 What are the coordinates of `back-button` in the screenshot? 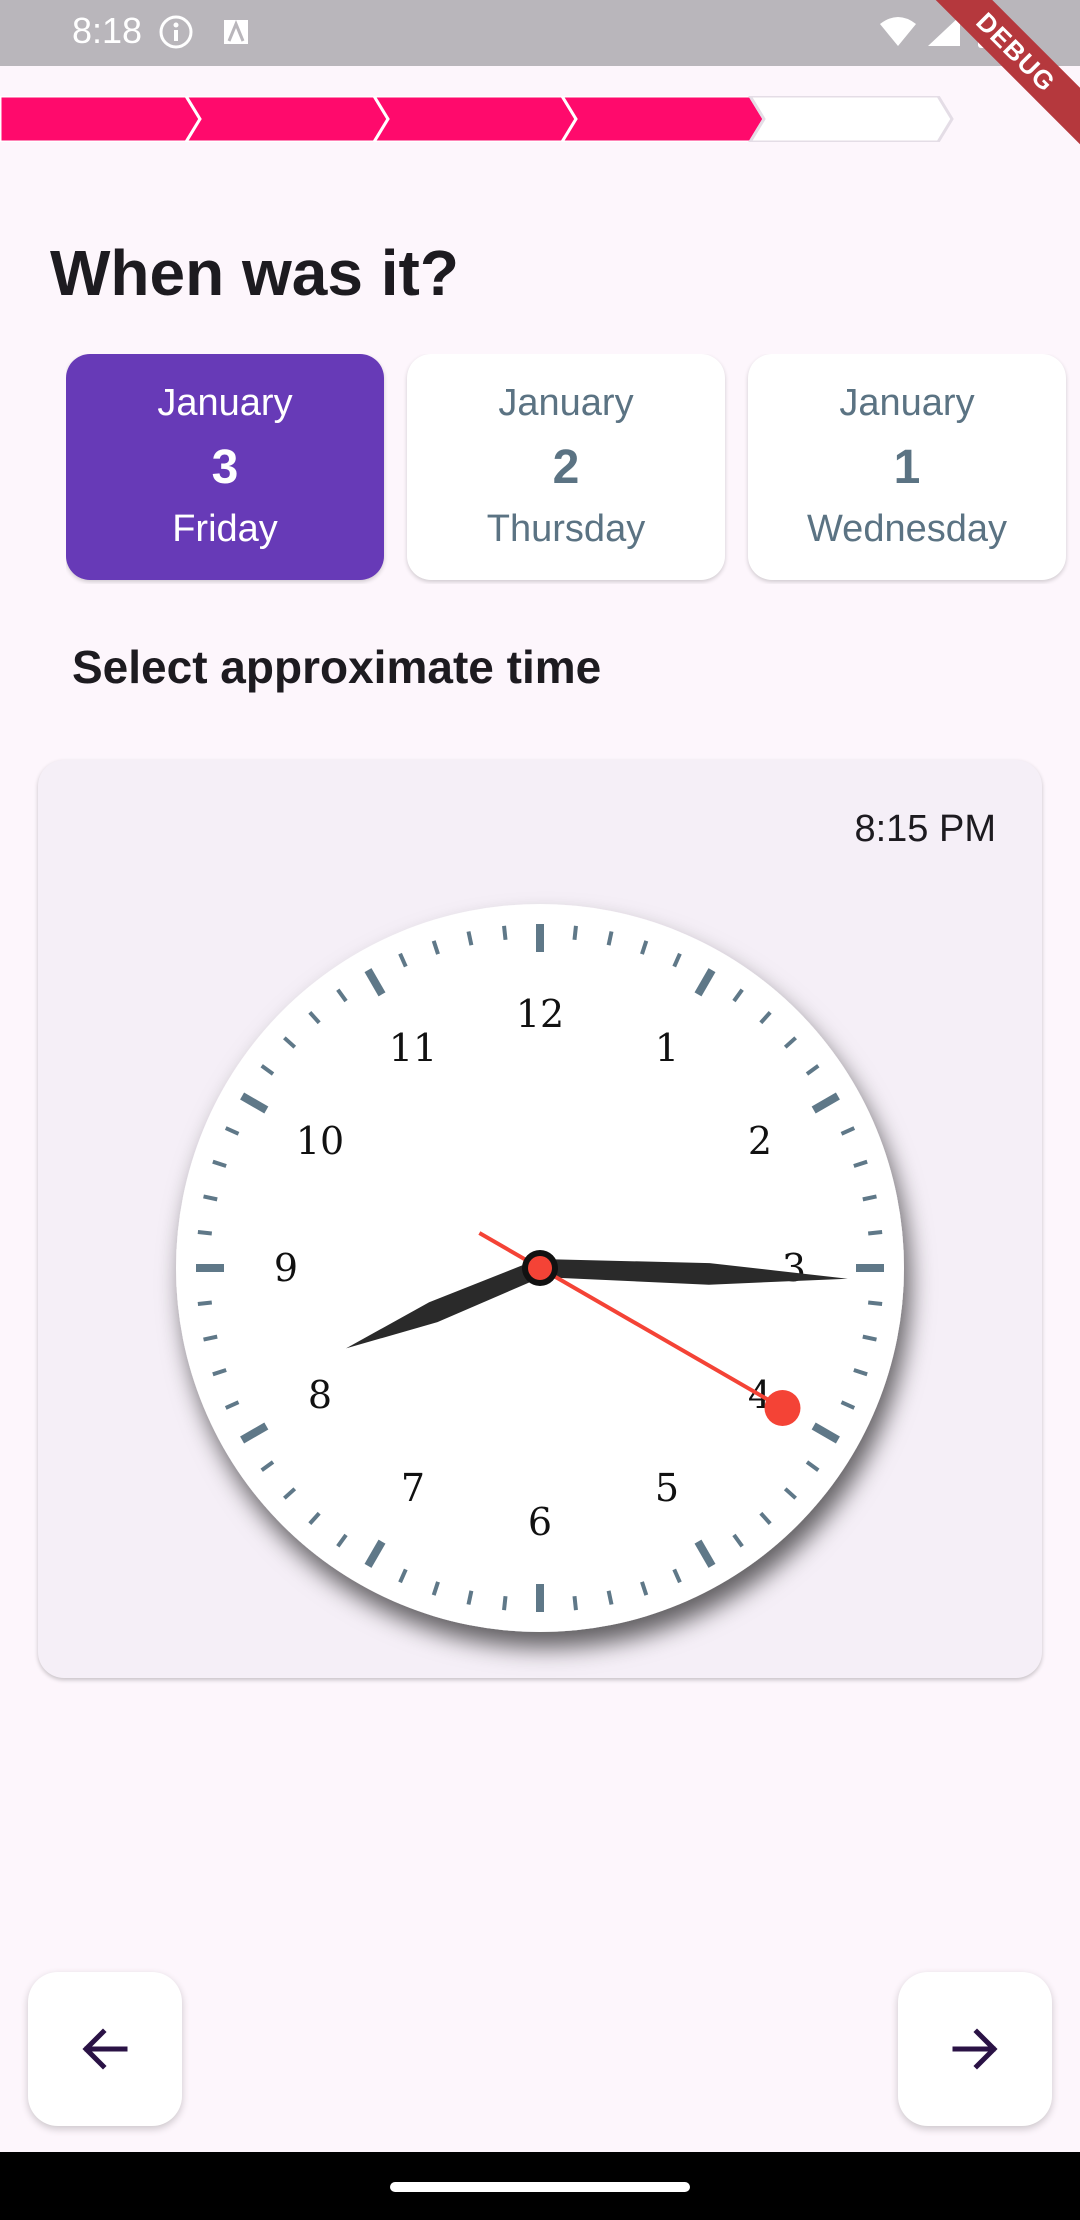 It's located at (105, 2049).